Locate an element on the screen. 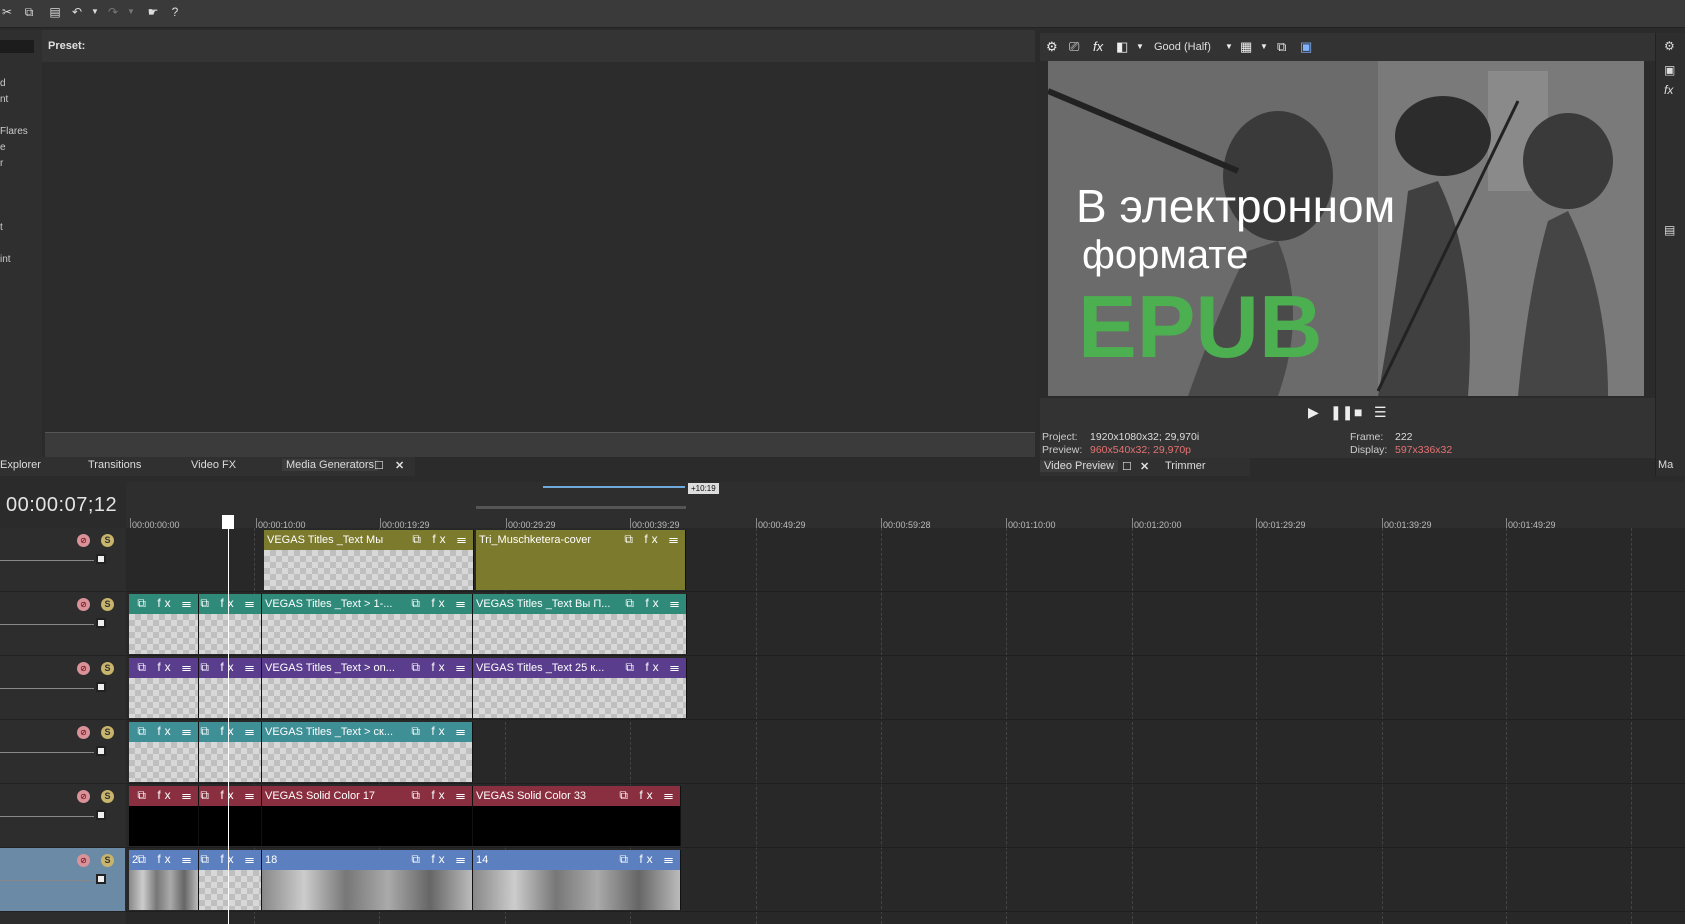 This screenshot has width=1685, height=924. list-item: d is located at coordinates (3, 83).